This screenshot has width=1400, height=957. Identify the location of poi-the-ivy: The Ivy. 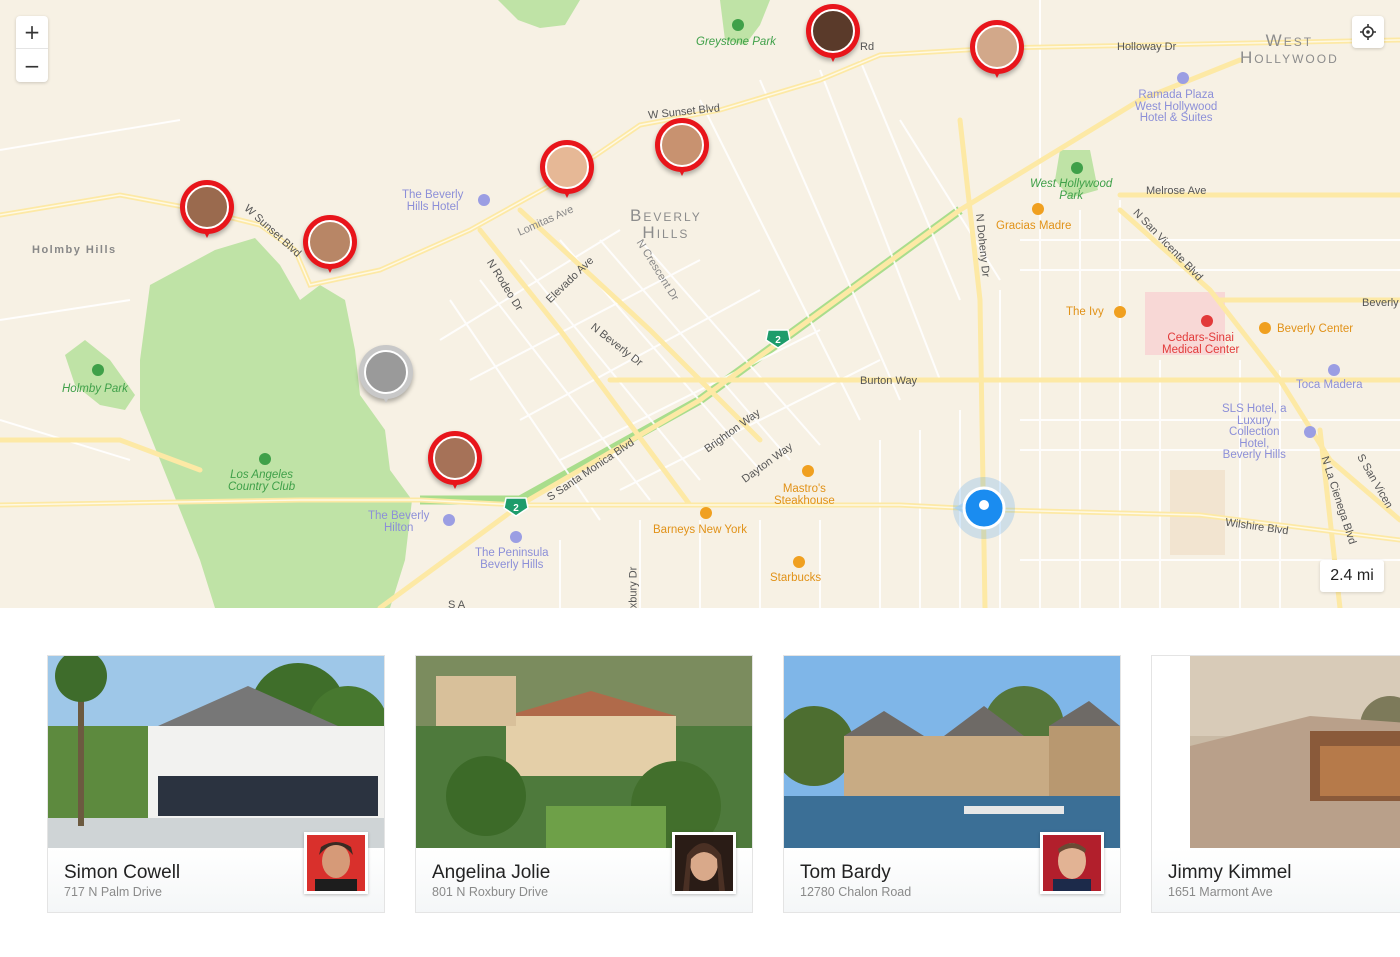
(1085, 312).